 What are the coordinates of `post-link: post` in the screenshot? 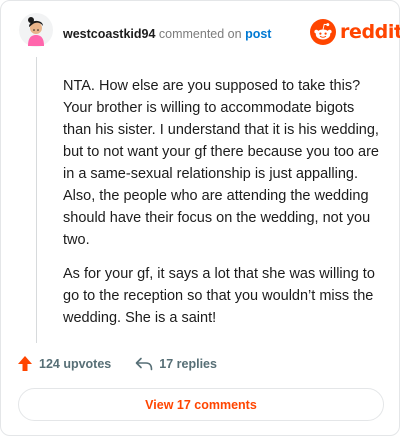 It's located at (258, 34).